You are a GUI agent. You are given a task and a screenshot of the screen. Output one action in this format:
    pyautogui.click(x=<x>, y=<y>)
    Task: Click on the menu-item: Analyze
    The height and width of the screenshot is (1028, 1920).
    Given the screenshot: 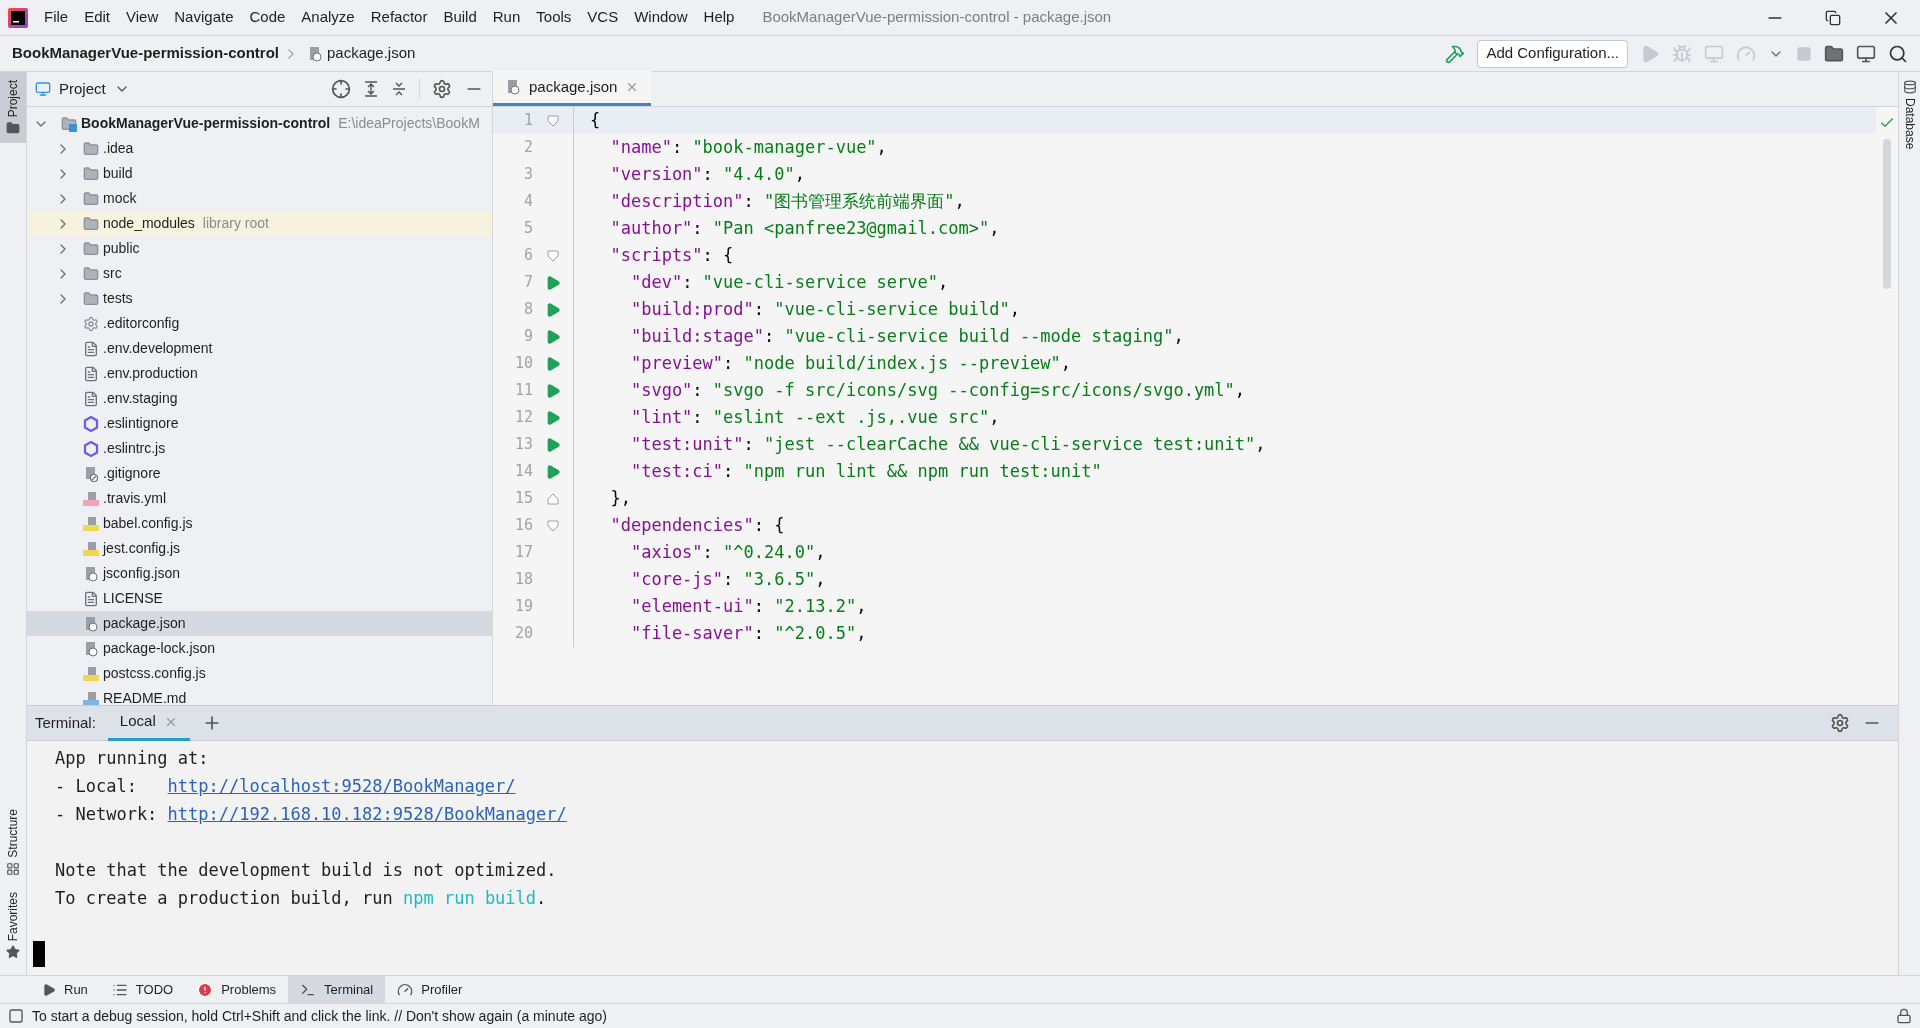 What is the action you would take?
    pyautogui.click(x=328, y=17)
    